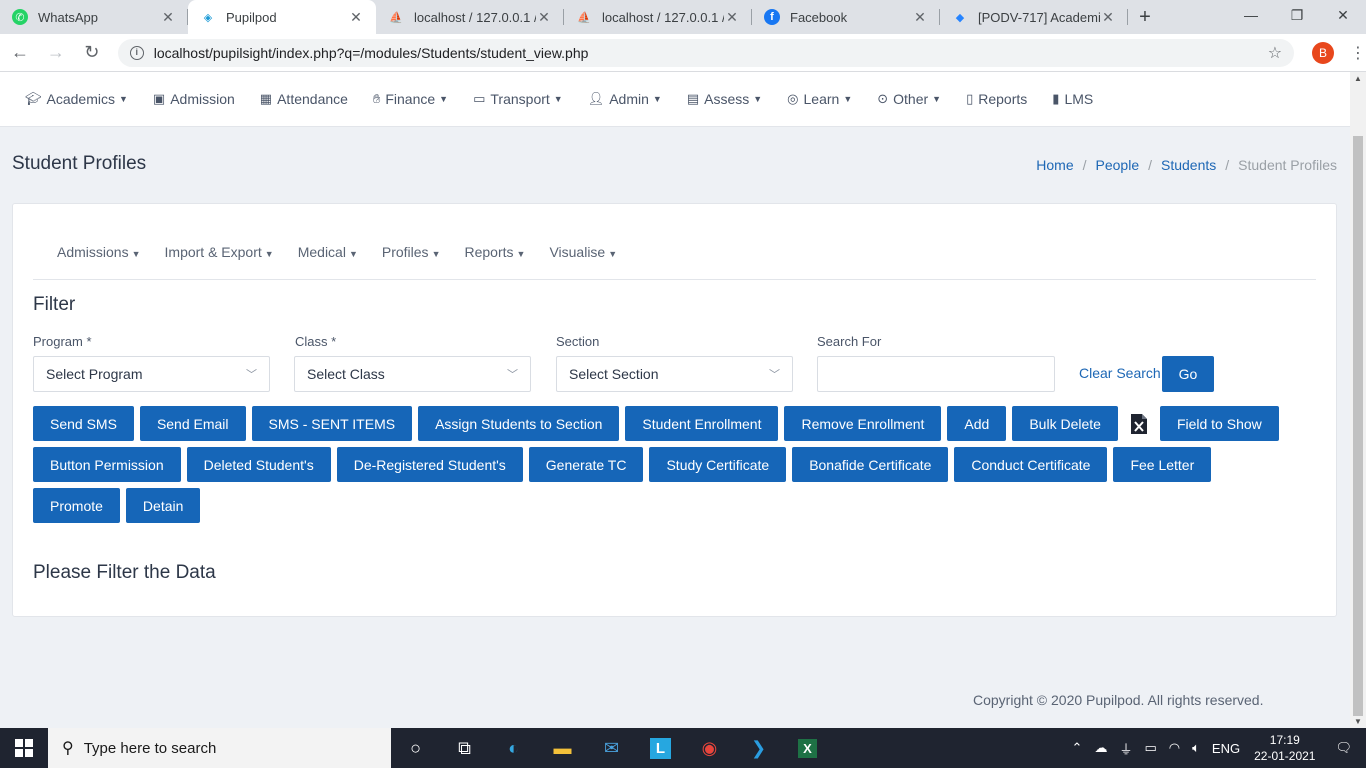 The width and height of the screenshot is (1366, 768). What do you see at coordinates (562, 748) in the screenshot?
I see `file-explorer-icon: ▬` at bounding box center [562, 748].